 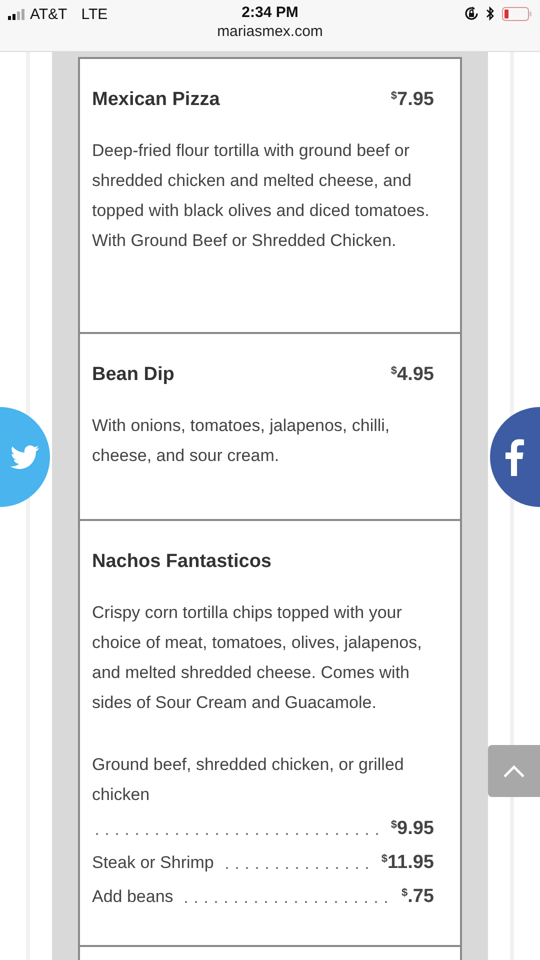 What do you see at coordinates (471, 13) in the screenshot?
I see `rotation-lock-icon` at bounding box center [471, 13].